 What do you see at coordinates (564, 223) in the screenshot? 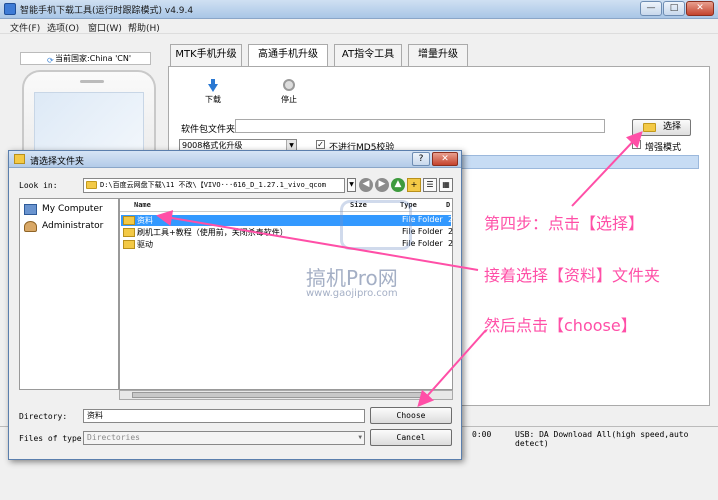
I see `annotation-step4: 第四步：点击【选择】` at bounding box center [564, 223].